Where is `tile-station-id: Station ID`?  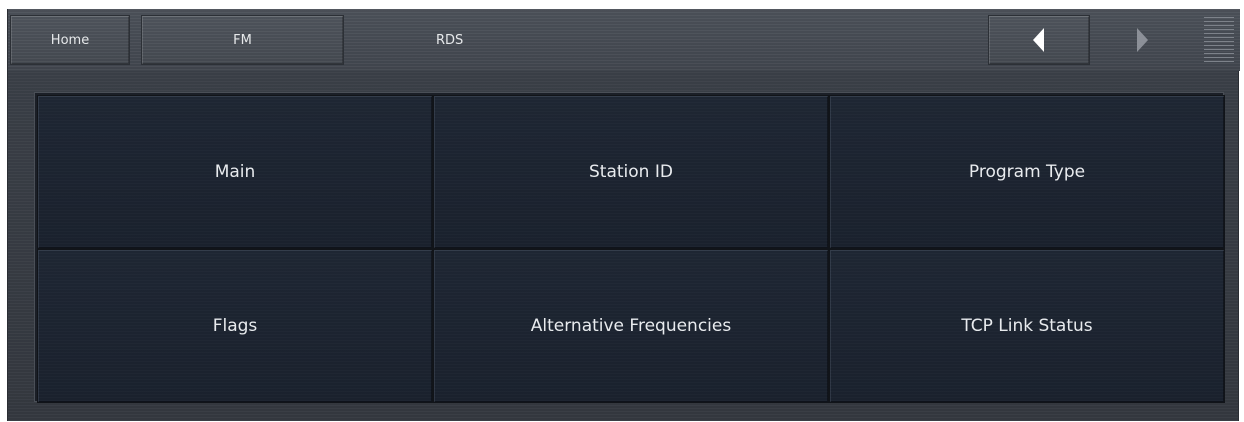
tile-station-id: Station ID is located at coordinates (631, 172).